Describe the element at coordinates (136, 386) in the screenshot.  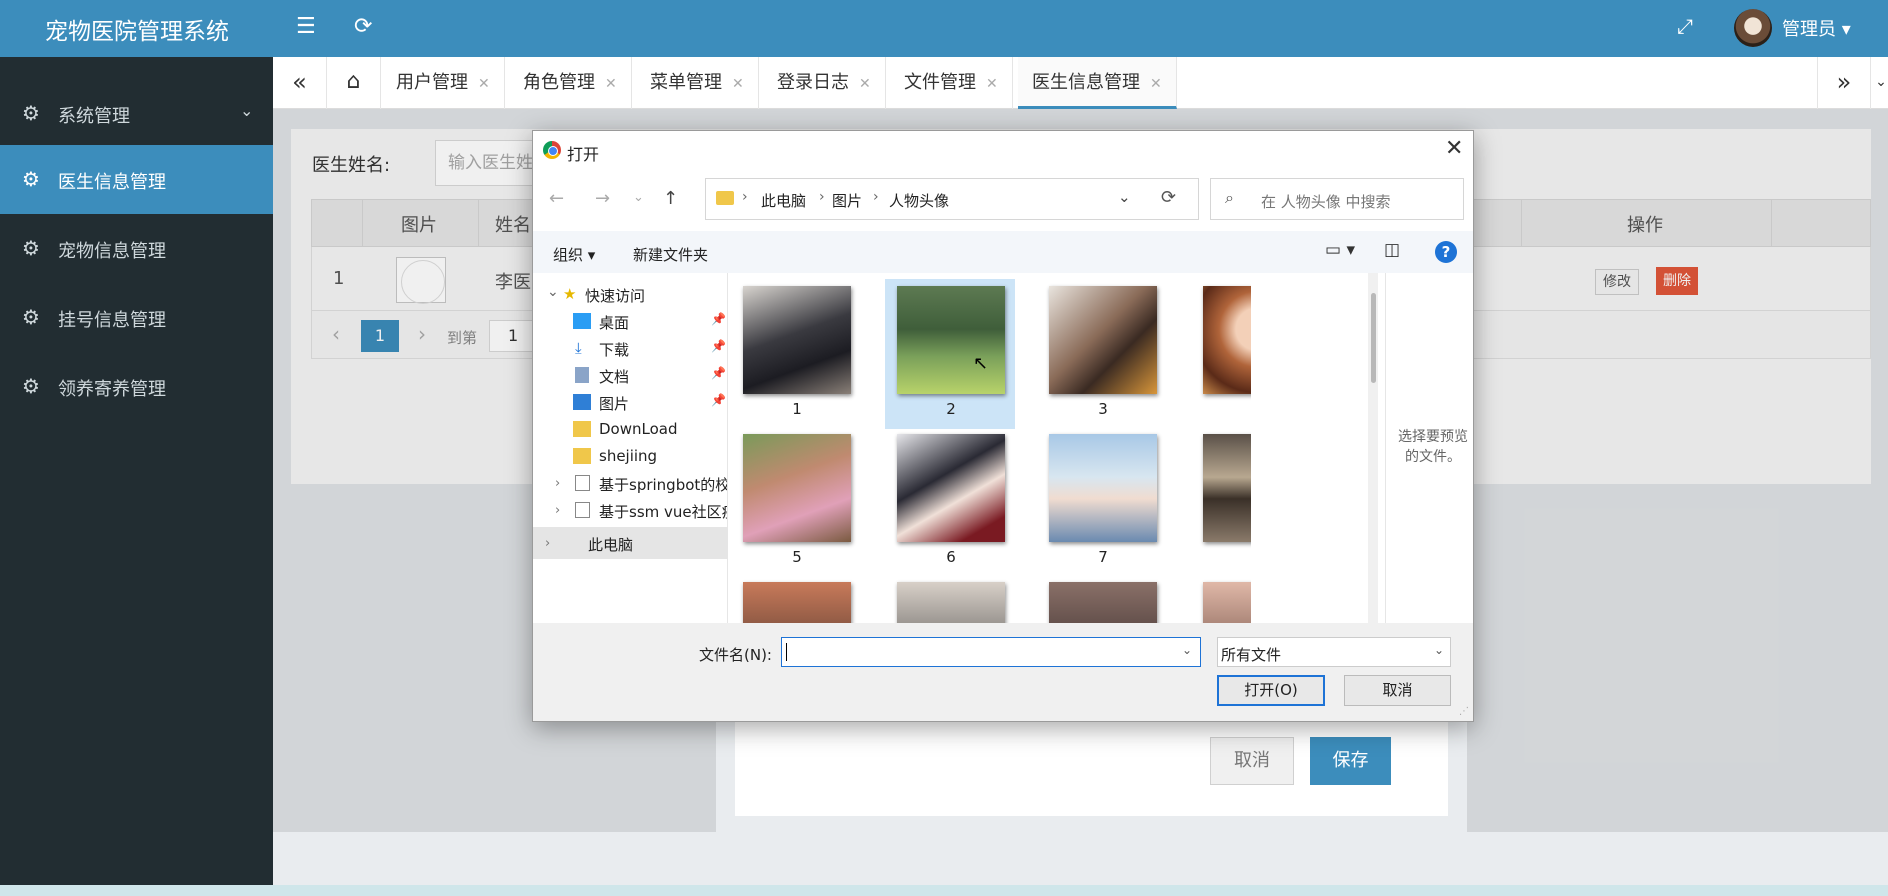
I see `sidebar-item-adoption: ⚙ 领养寄养管理` at that location.